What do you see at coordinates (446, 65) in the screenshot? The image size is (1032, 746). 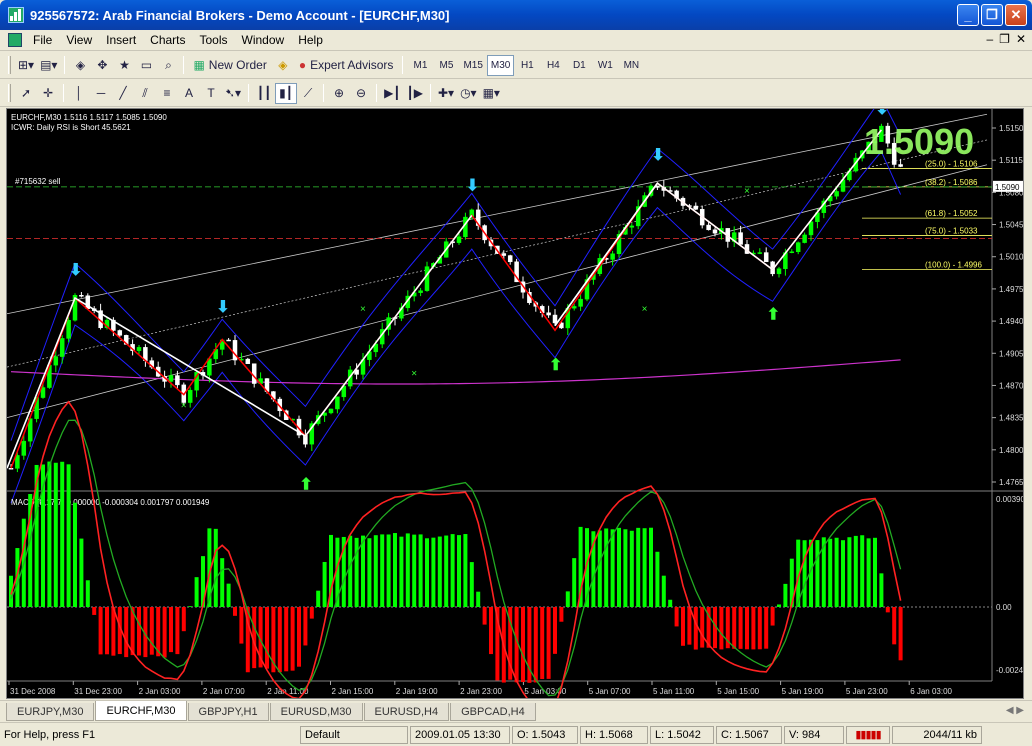 I see `timeframe-m5: M5` at bounding box center [446, 65].